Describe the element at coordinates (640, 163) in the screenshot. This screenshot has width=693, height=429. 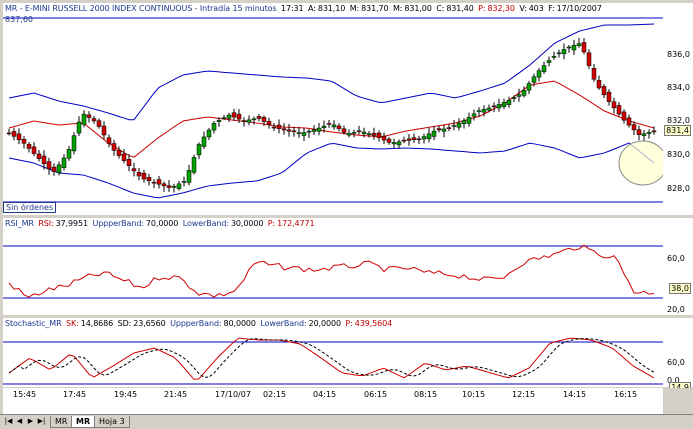
I see `highlight-circle` at that location.